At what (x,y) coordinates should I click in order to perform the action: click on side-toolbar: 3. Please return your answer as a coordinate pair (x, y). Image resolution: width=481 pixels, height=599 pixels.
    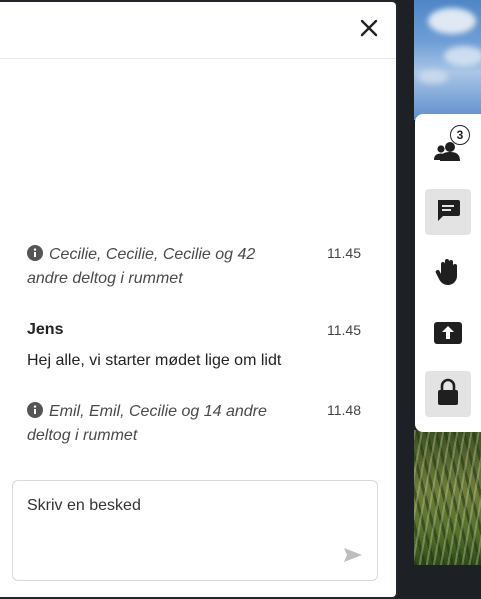
    Looking at the image, I should click on (448, 273).